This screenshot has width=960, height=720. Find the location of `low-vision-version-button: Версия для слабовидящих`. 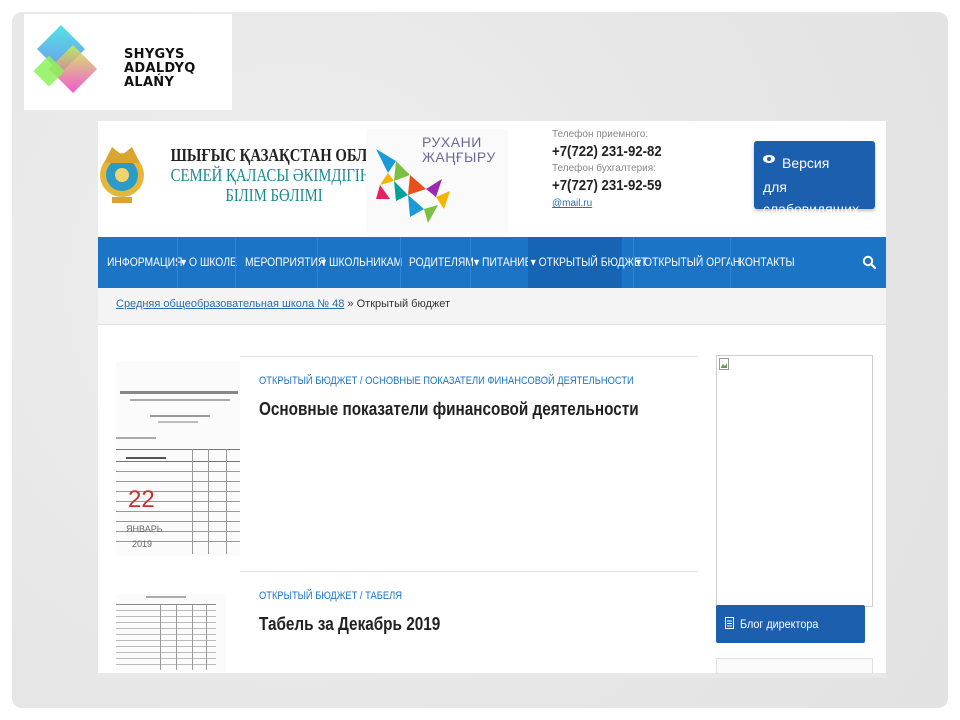

low-vision-version-button: Версия для слабовидящих is located at coordinates (814, 179).